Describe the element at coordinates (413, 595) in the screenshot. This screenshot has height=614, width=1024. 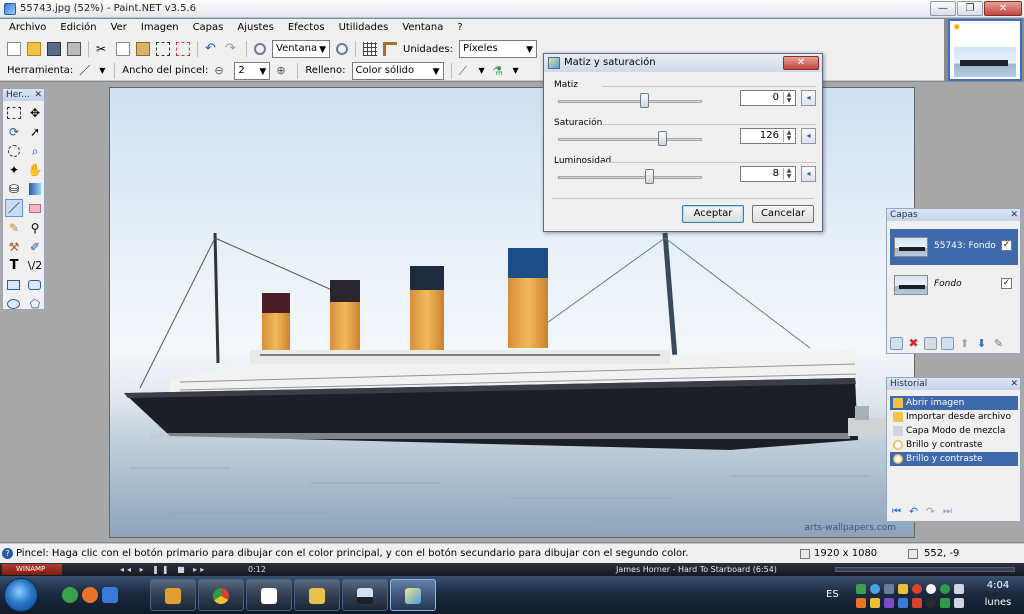
I see `taskbar-app-paintnet` at that location.